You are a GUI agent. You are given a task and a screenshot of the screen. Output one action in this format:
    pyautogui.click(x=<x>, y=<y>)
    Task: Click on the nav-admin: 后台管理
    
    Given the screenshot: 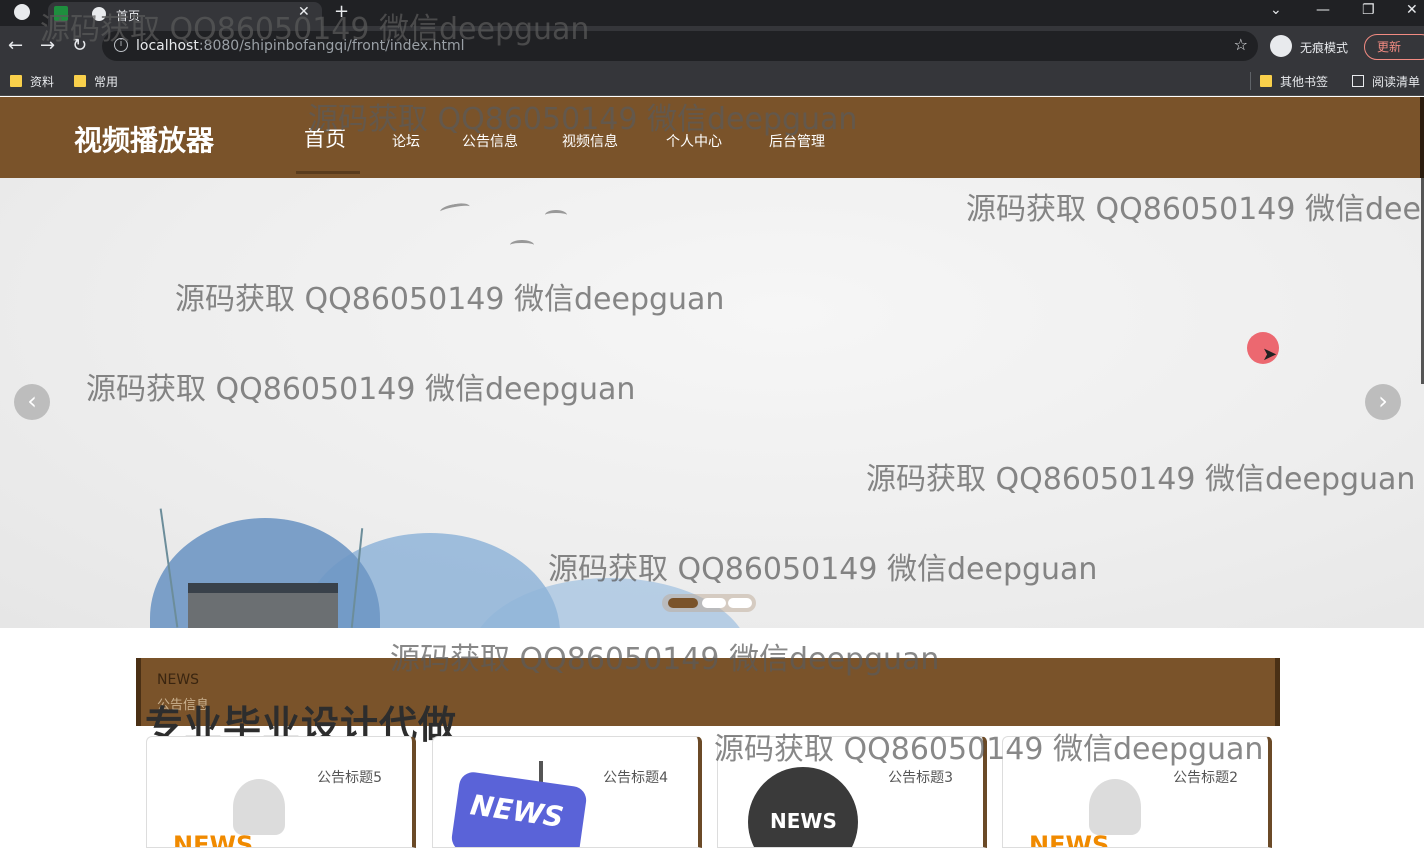 What is the action you would take?
    pyautogui.click(x=797, y=141)
    